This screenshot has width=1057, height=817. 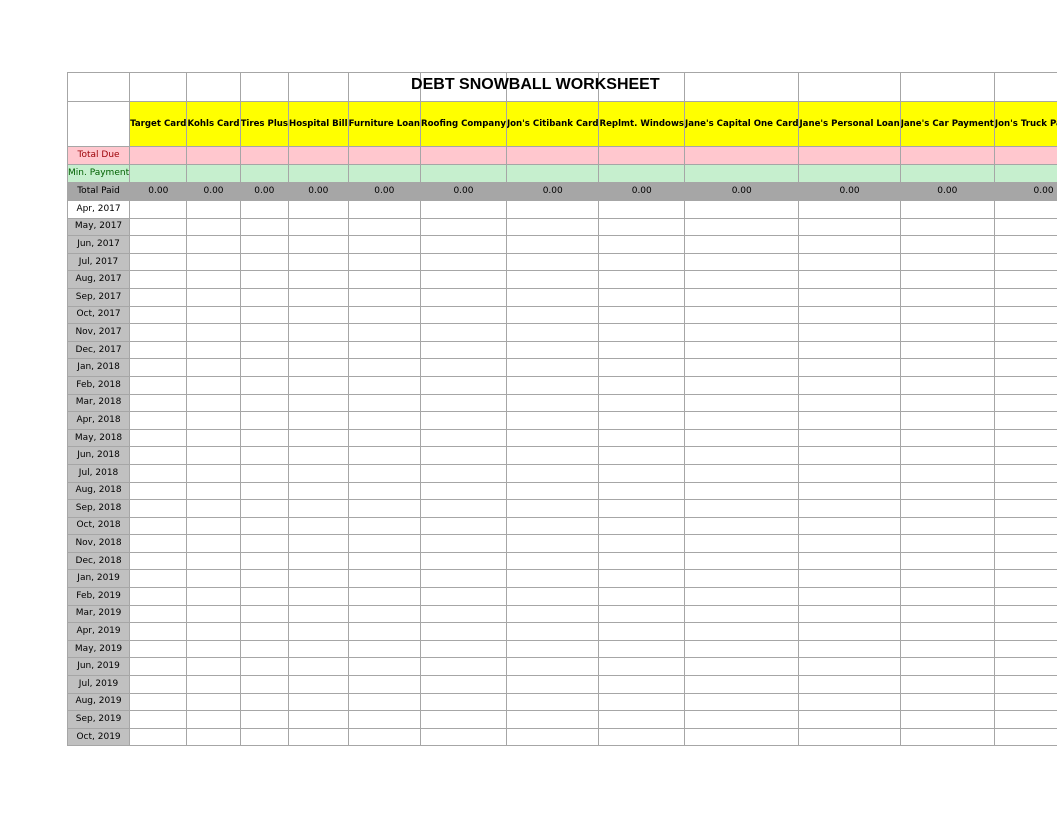 I want to click on month-label: Apr, 2019, so click(x=98, y=631).